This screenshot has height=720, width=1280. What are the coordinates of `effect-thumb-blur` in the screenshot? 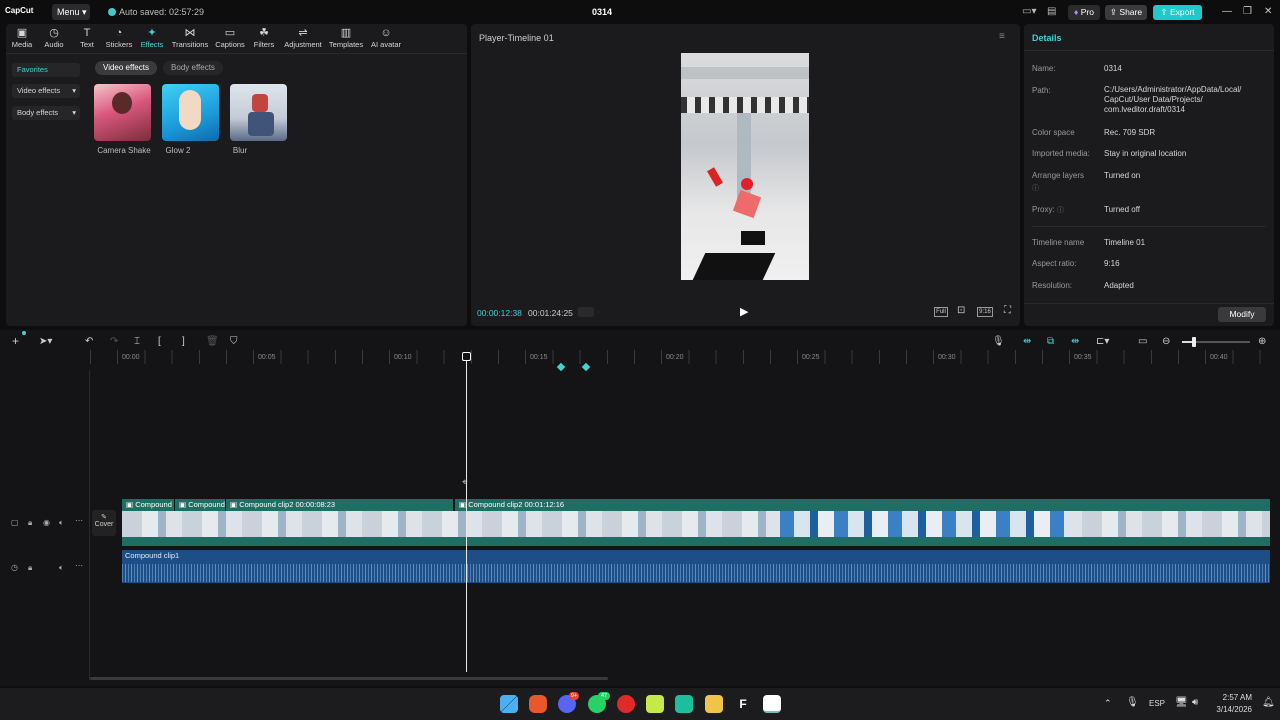 It's located at (258, 112).